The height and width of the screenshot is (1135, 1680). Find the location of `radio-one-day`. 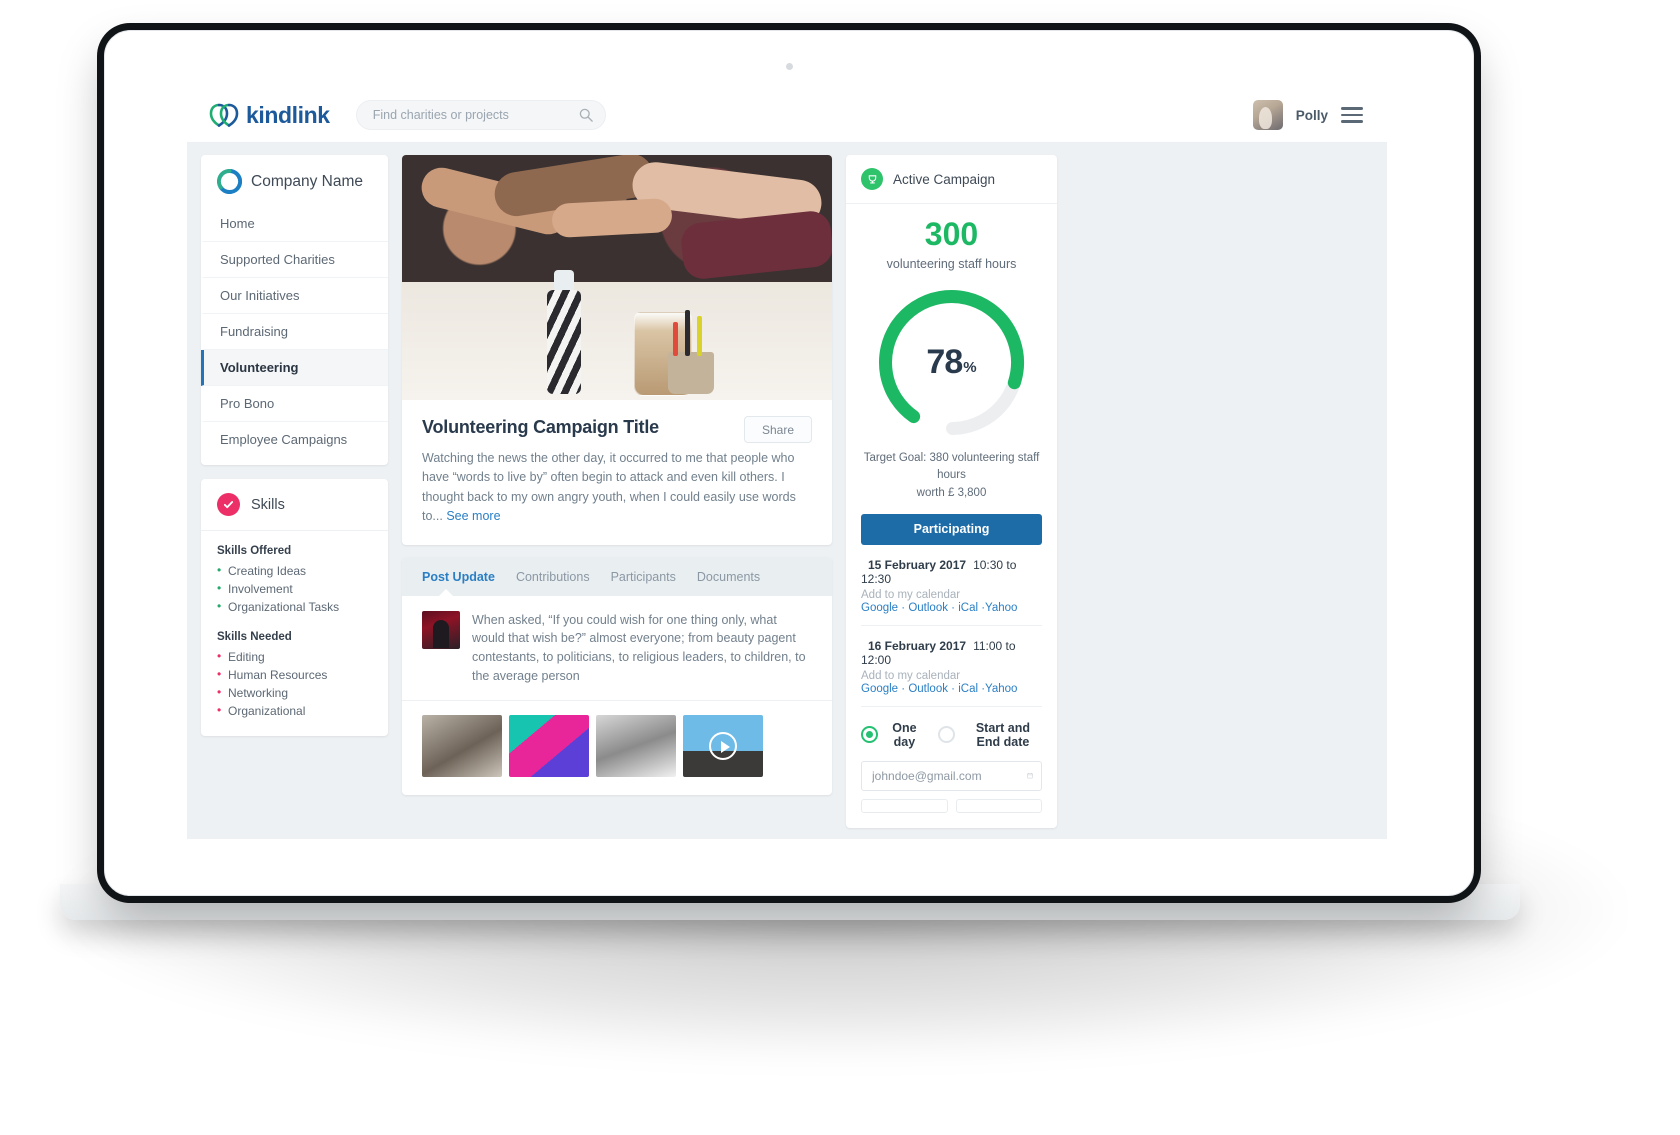

radio-one-day is located at coordinates (869, 735).